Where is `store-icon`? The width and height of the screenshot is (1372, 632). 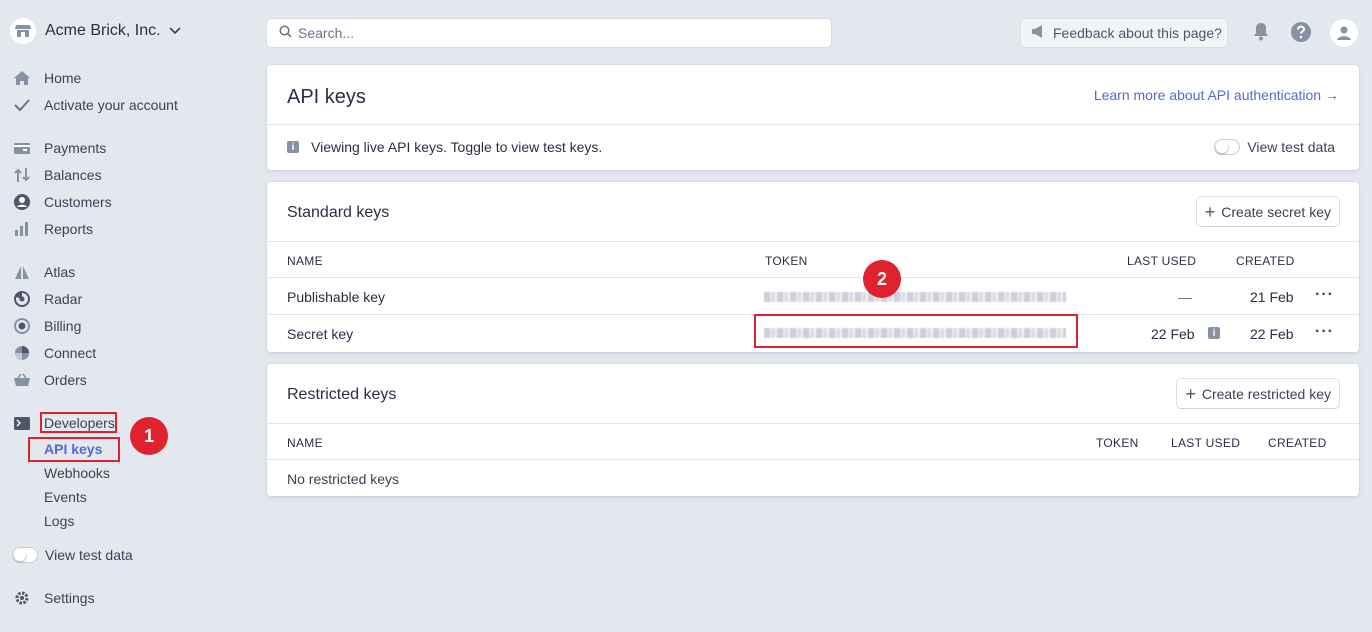 store-icon is located at coordinates (23, 31).